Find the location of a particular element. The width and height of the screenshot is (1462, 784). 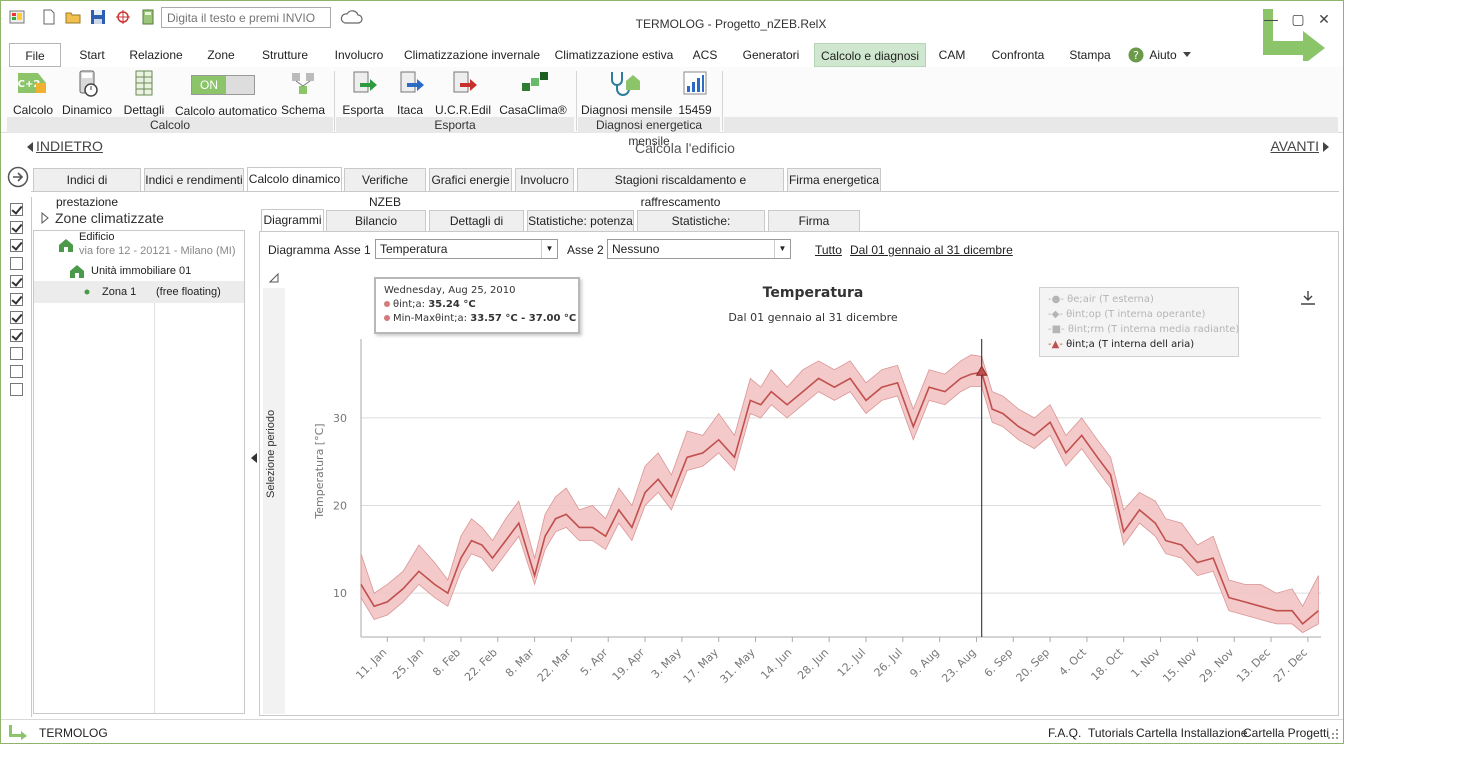

chevron-down-icon is located at coordinates (1187, 55).